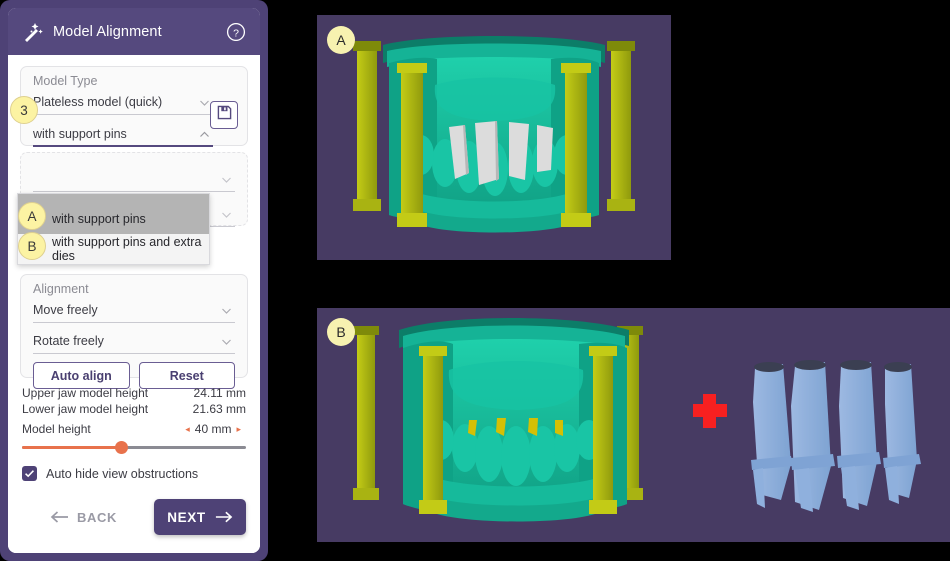 Image resolution: width=950 pixels, height=561 pixels. What do you see at coordinates (134, 429) in the screenshot?
I see `model-height-row: Model height ◂ 40 mm ▸` at bounding box center [134, 429].